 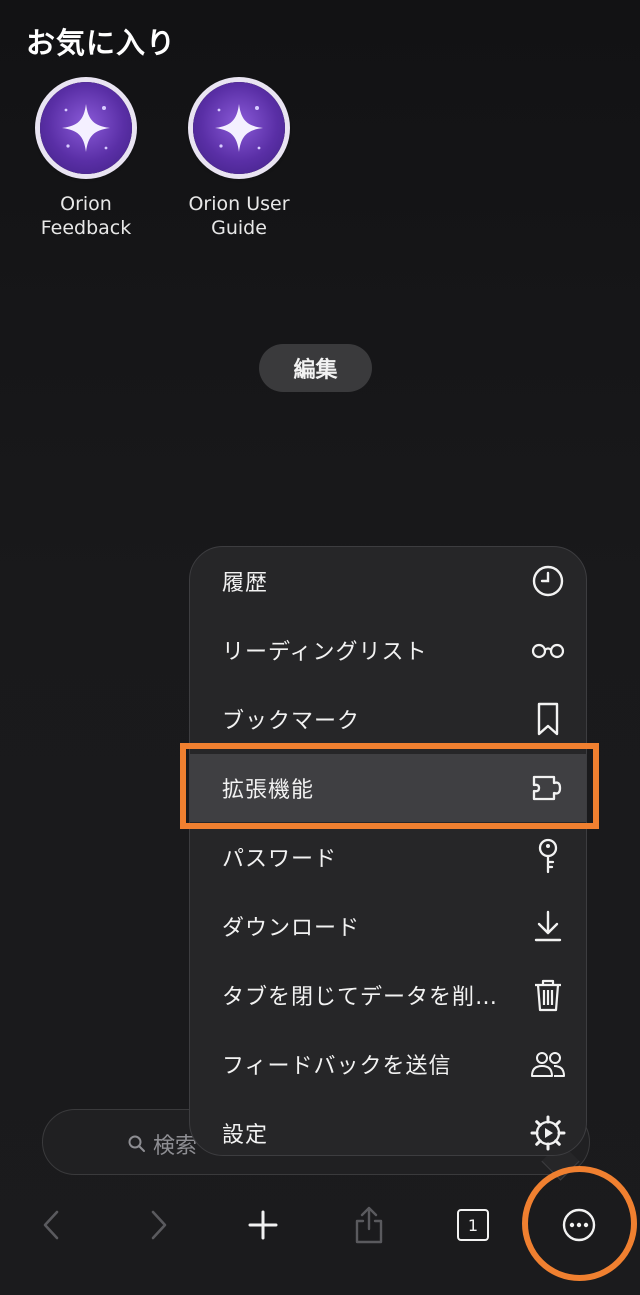 What do you see at coordinates (337, 1066) in the screenshot?
I see `menu-item-label: フィードバックを送信` at bounding box center [337, 1066].